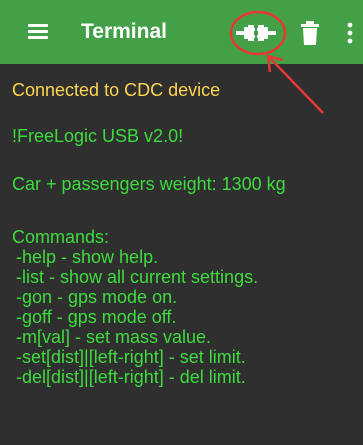 This screenshot has width=363, height=445. Describe the element at coordinates (116, 90) in the screenshot. I see `connection-status: Connected to CDC device` at that location.